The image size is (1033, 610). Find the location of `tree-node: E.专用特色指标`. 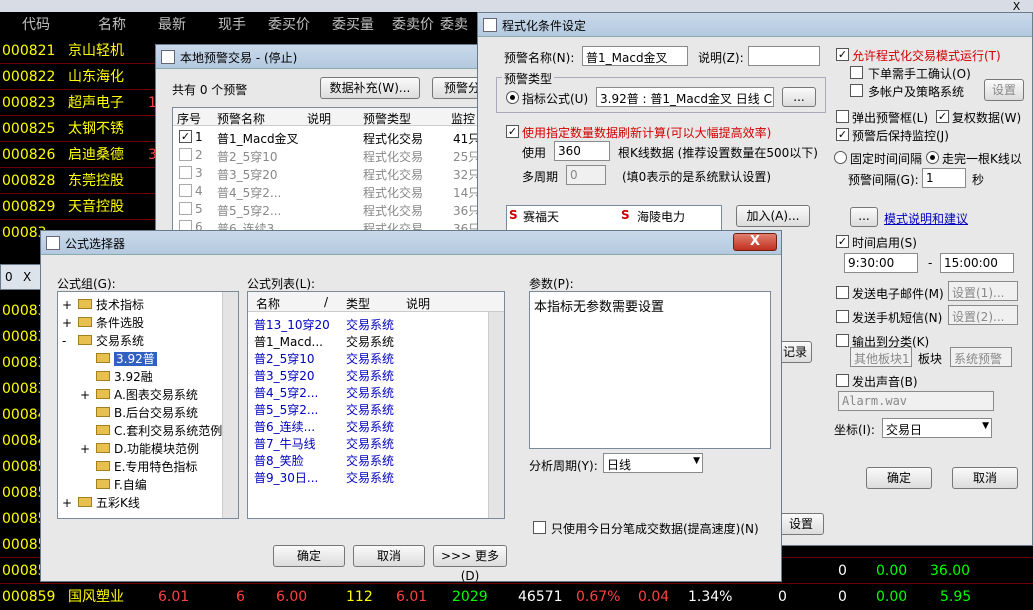

tree-node: E.专用特色指标 is located at coordinates (144, 466).